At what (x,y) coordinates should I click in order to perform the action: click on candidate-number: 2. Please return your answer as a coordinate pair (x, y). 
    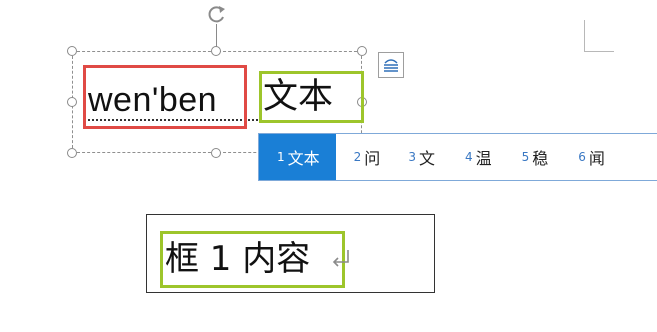
    Looking at the image, I should click on (357, 157).